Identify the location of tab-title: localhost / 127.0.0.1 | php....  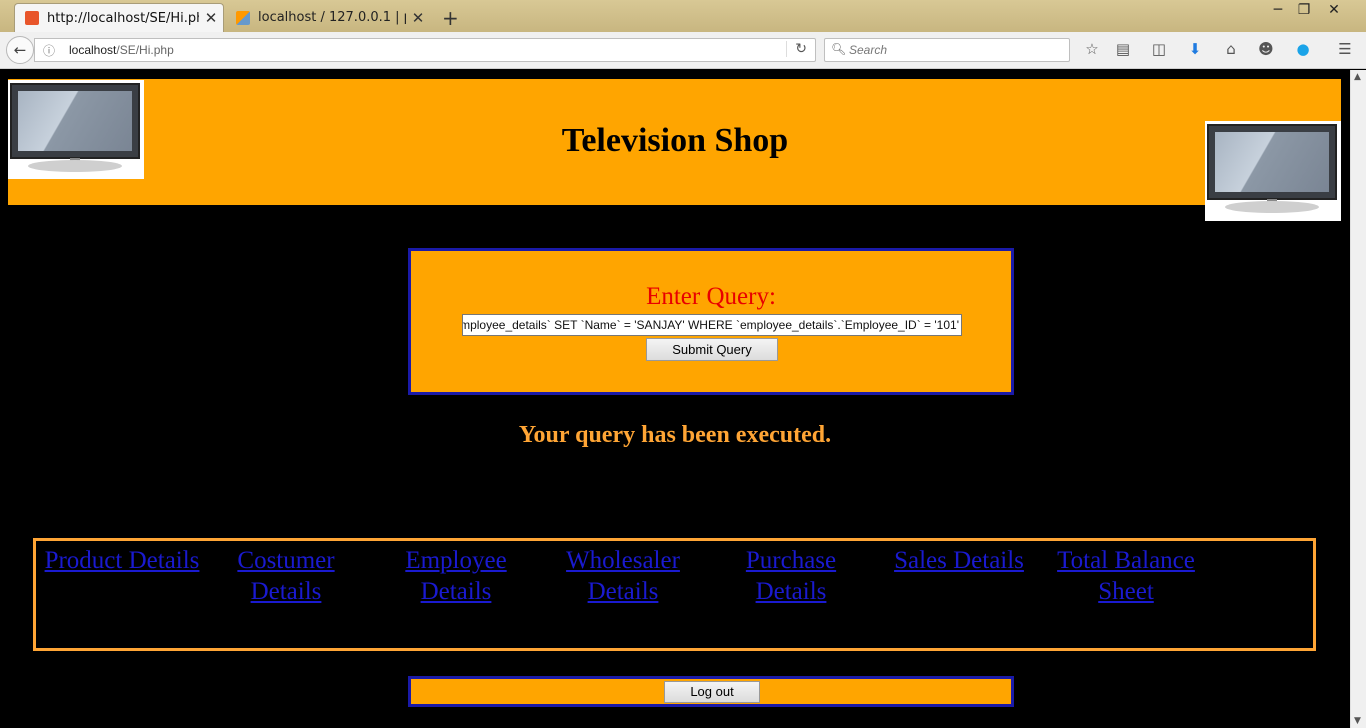
(332, 17).